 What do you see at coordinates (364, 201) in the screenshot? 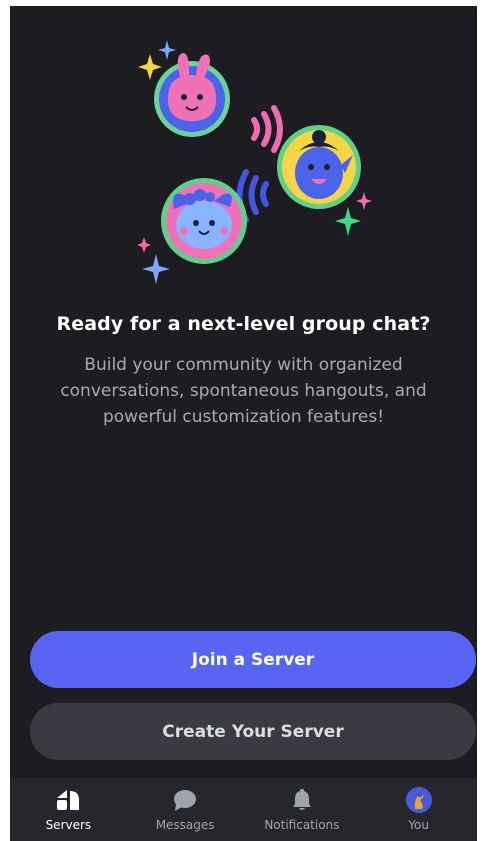
I see `sparkle-pink-icon` at bounding box center [364, 201].